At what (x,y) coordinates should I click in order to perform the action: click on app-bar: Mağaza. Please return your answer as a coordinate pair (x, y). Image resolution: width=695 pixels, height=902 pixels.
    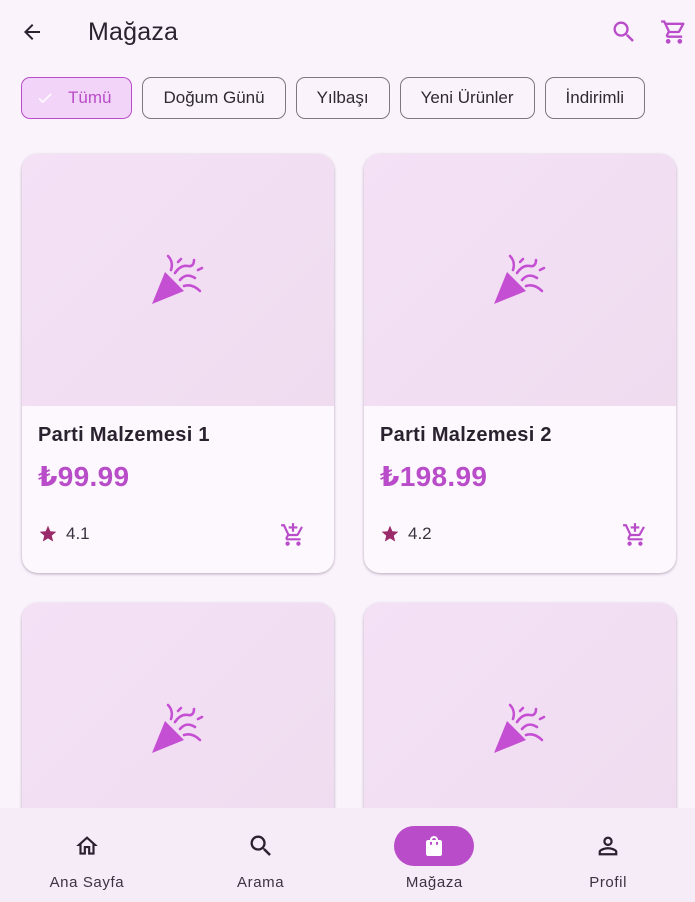
    Looking at the image, I should click on (347, 32).